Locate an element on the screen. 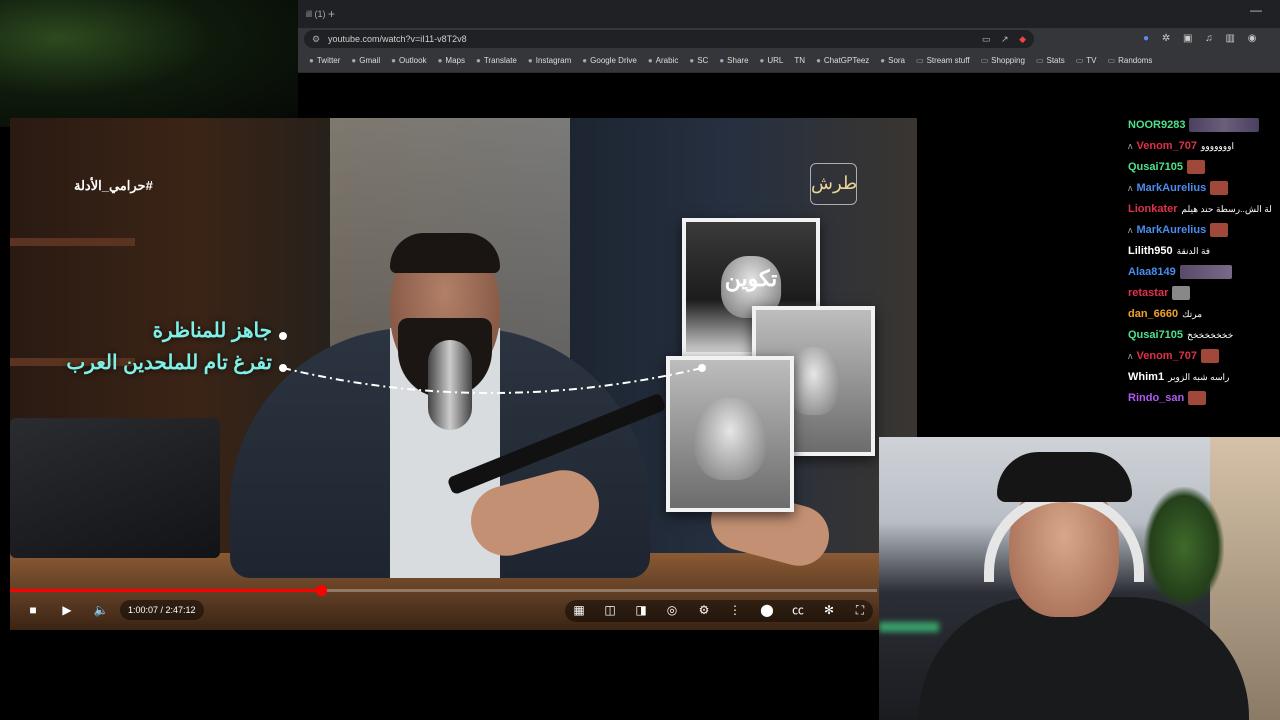  screenshot-icon: ◎ is located at coordinates (672, 610).